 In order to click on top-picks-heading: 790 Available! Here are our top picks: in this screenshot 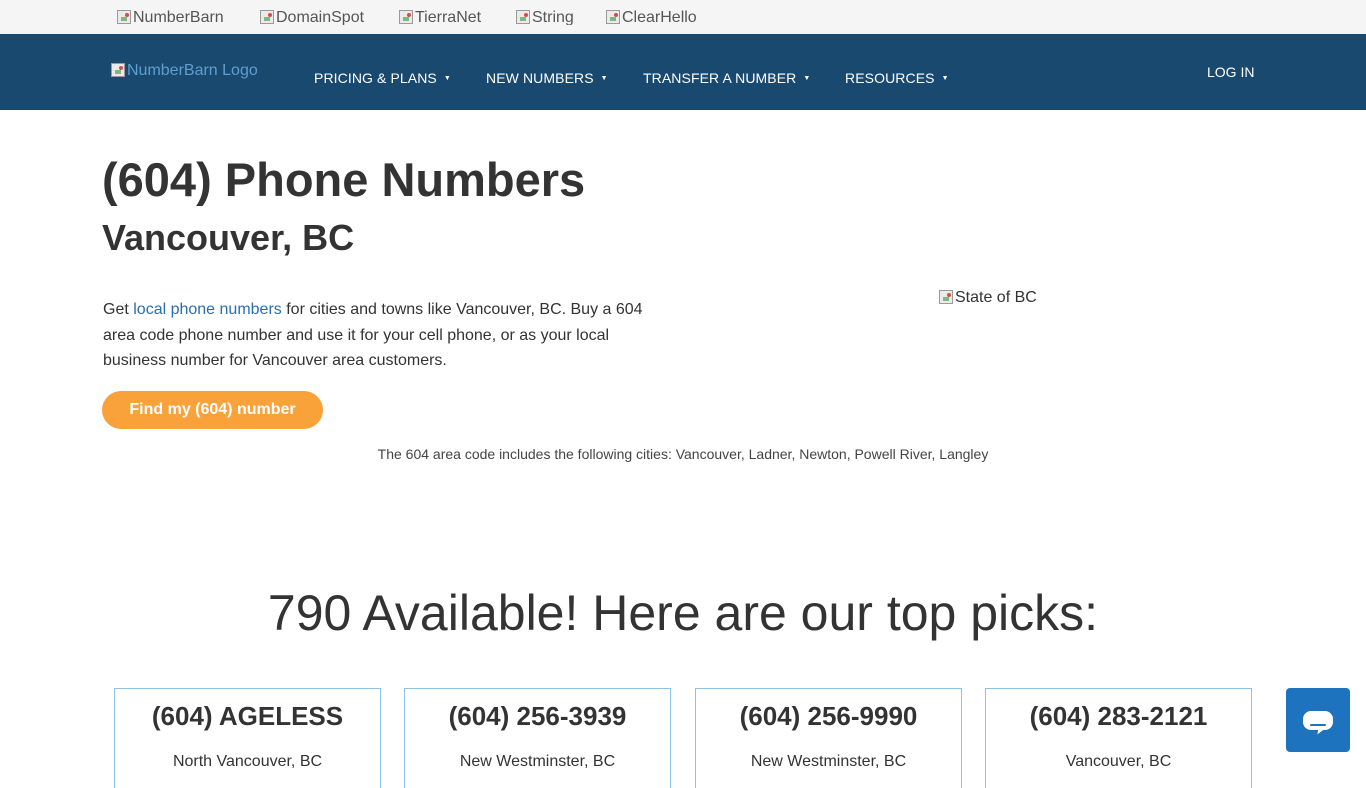, I will do `click(683, 613)`.